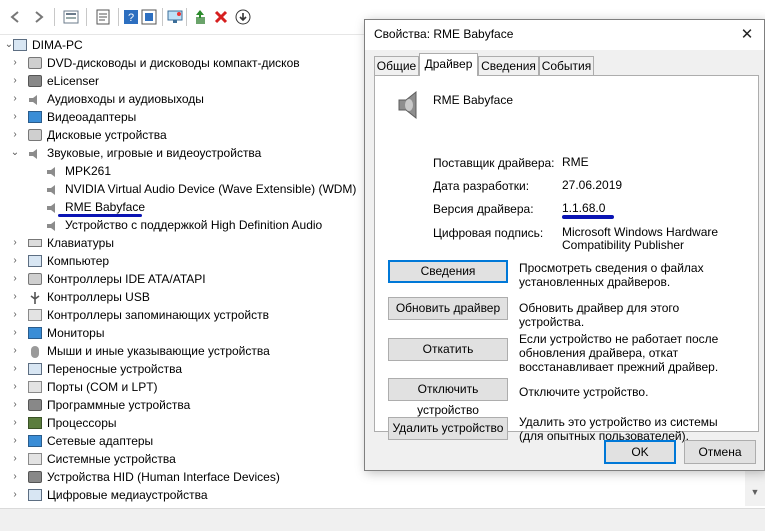 This screenshot has height=531, width=765. What do you see at coordinates (200, 17) in the screenshot?
I see `update-driver-icon` at bounding box center [200, 17].